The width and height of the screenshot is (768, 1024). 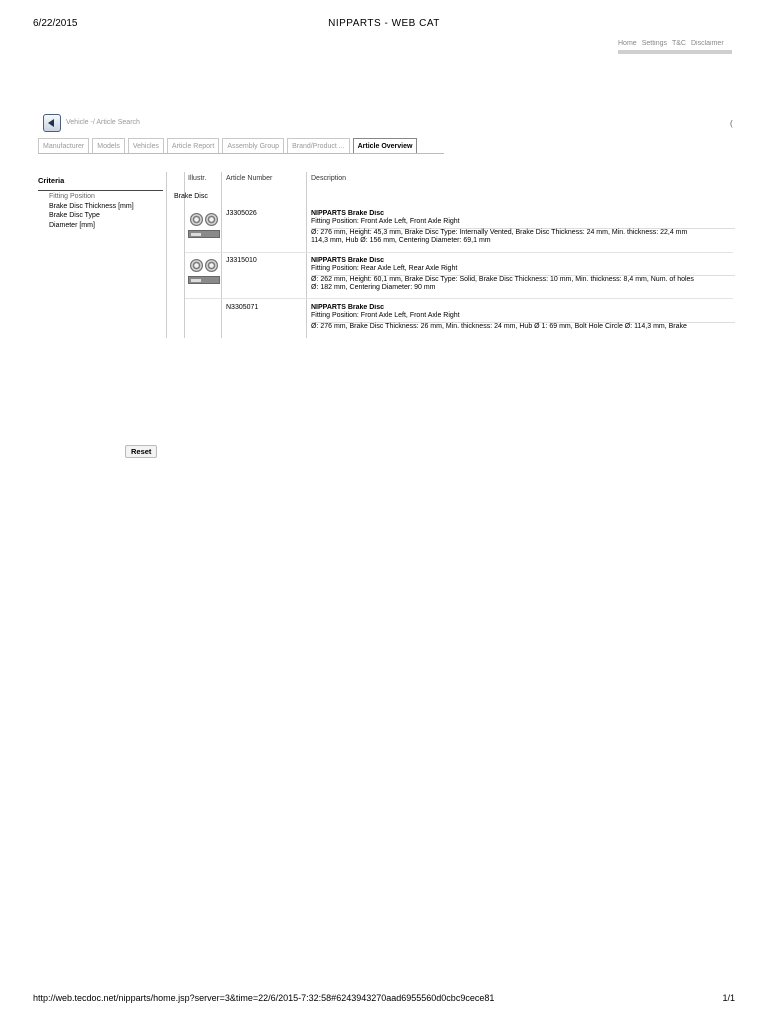 What do you see at coordinates (731, 123) in the screenshot?
I see `right-edge-mark: (` at bounding box center [731, 123].